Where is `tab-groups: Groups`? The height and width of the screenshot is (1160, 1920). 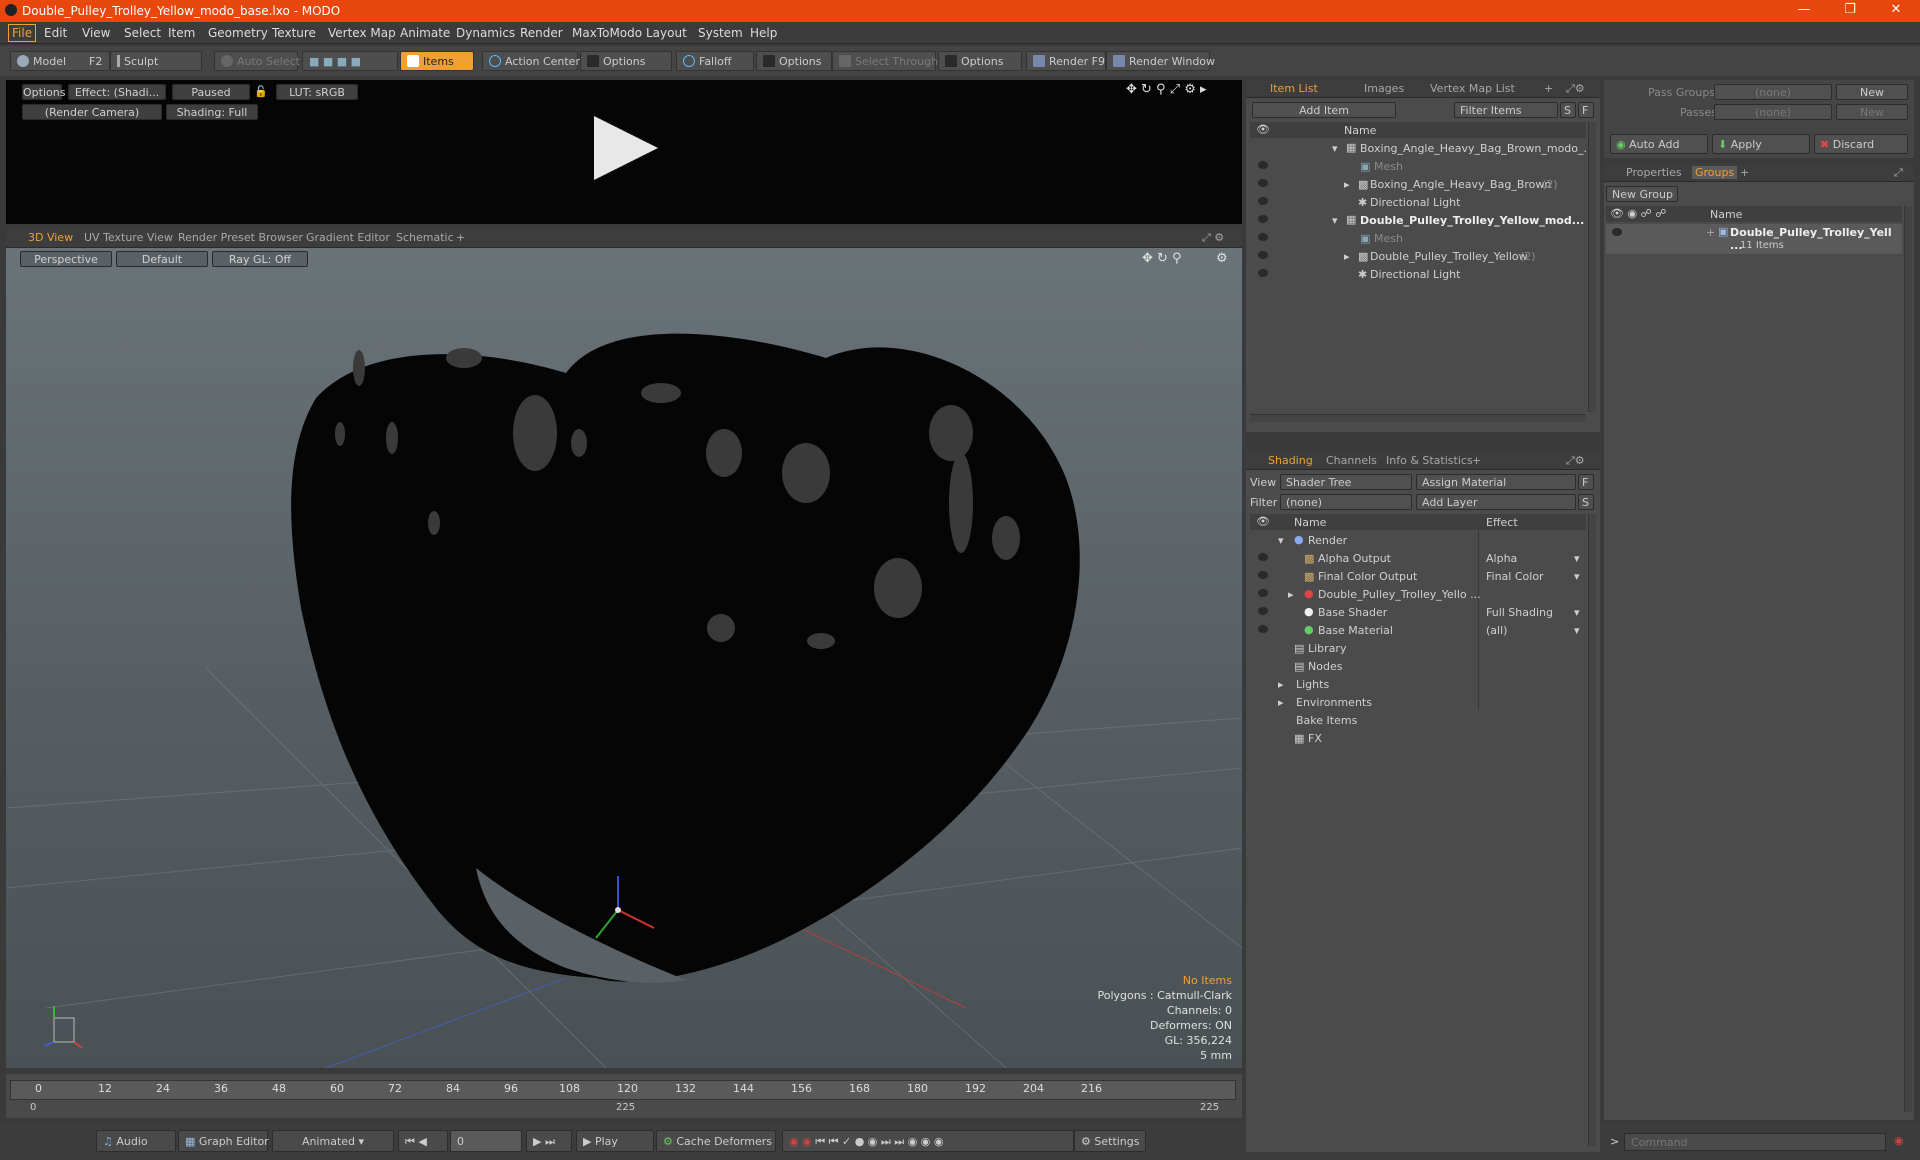
tab-groups: Groups is located at coordinates (1715, 172).